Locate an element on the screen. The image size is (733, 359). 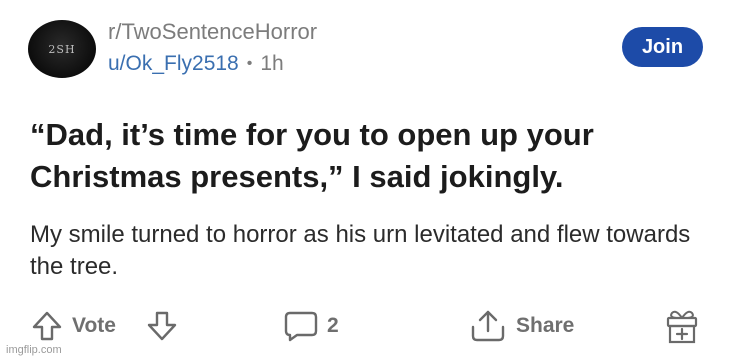
gift-icon is located at coordinates (682, 327).